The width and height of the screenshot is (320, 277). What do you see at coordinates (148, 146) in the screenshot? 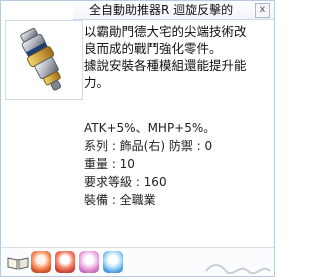
I see `stat-series-defense: 系列 : 飾品(右) 防禦 : 0` at bounding box center [148, 146].